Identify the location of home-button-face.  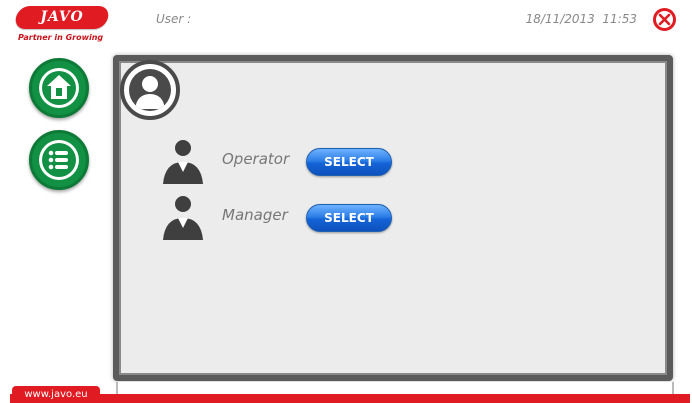
(59, 88).